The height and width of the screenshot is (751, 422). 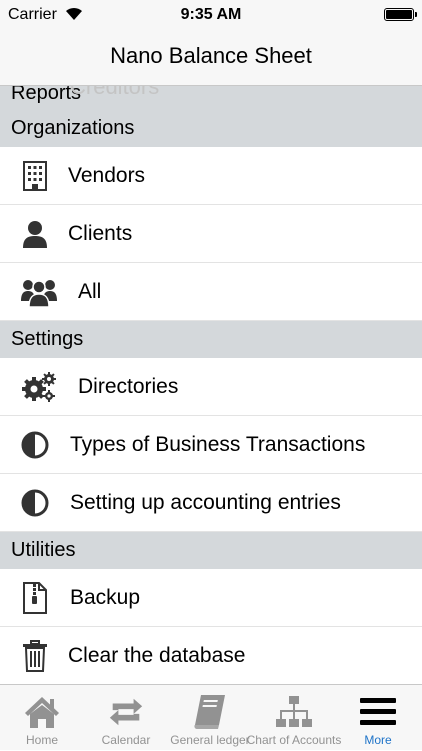 What do you see at coordinates (400, 14) in the screenshot?
I see `battery-icon` at bounding box center [400, 14].